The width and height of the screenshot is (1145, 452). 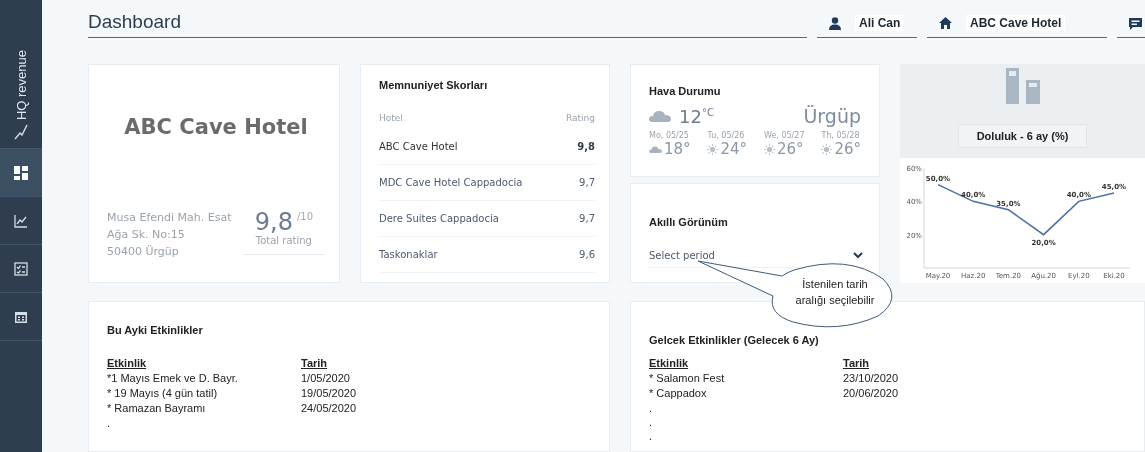 I want to click on card-title: Hava Durumu, so click(x=685, y=91).